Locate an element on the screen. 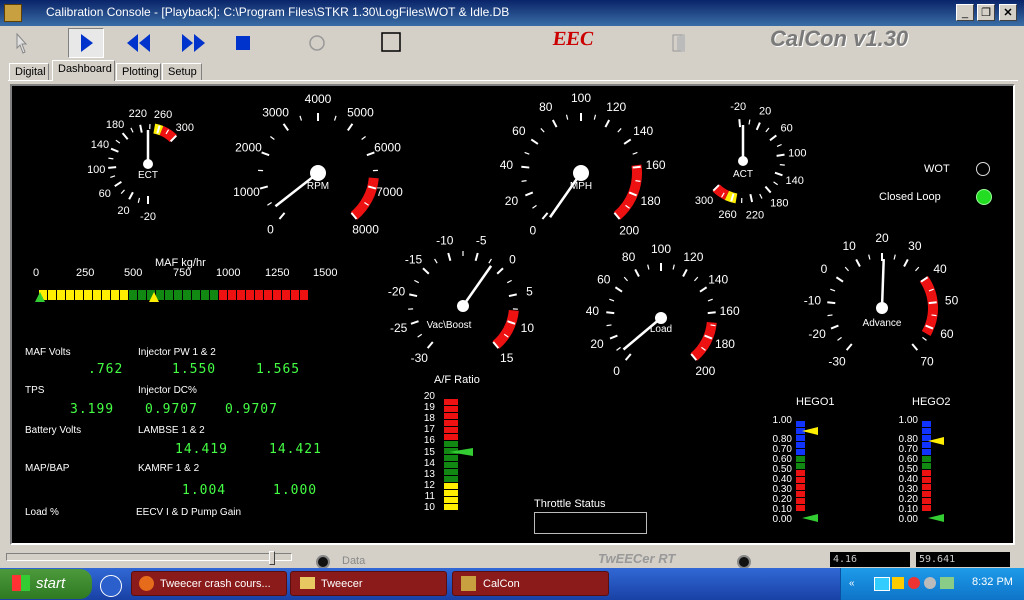 This screenshot has width=1024, height=600. tab-setup: Setup is located at coordinates (182, 71).